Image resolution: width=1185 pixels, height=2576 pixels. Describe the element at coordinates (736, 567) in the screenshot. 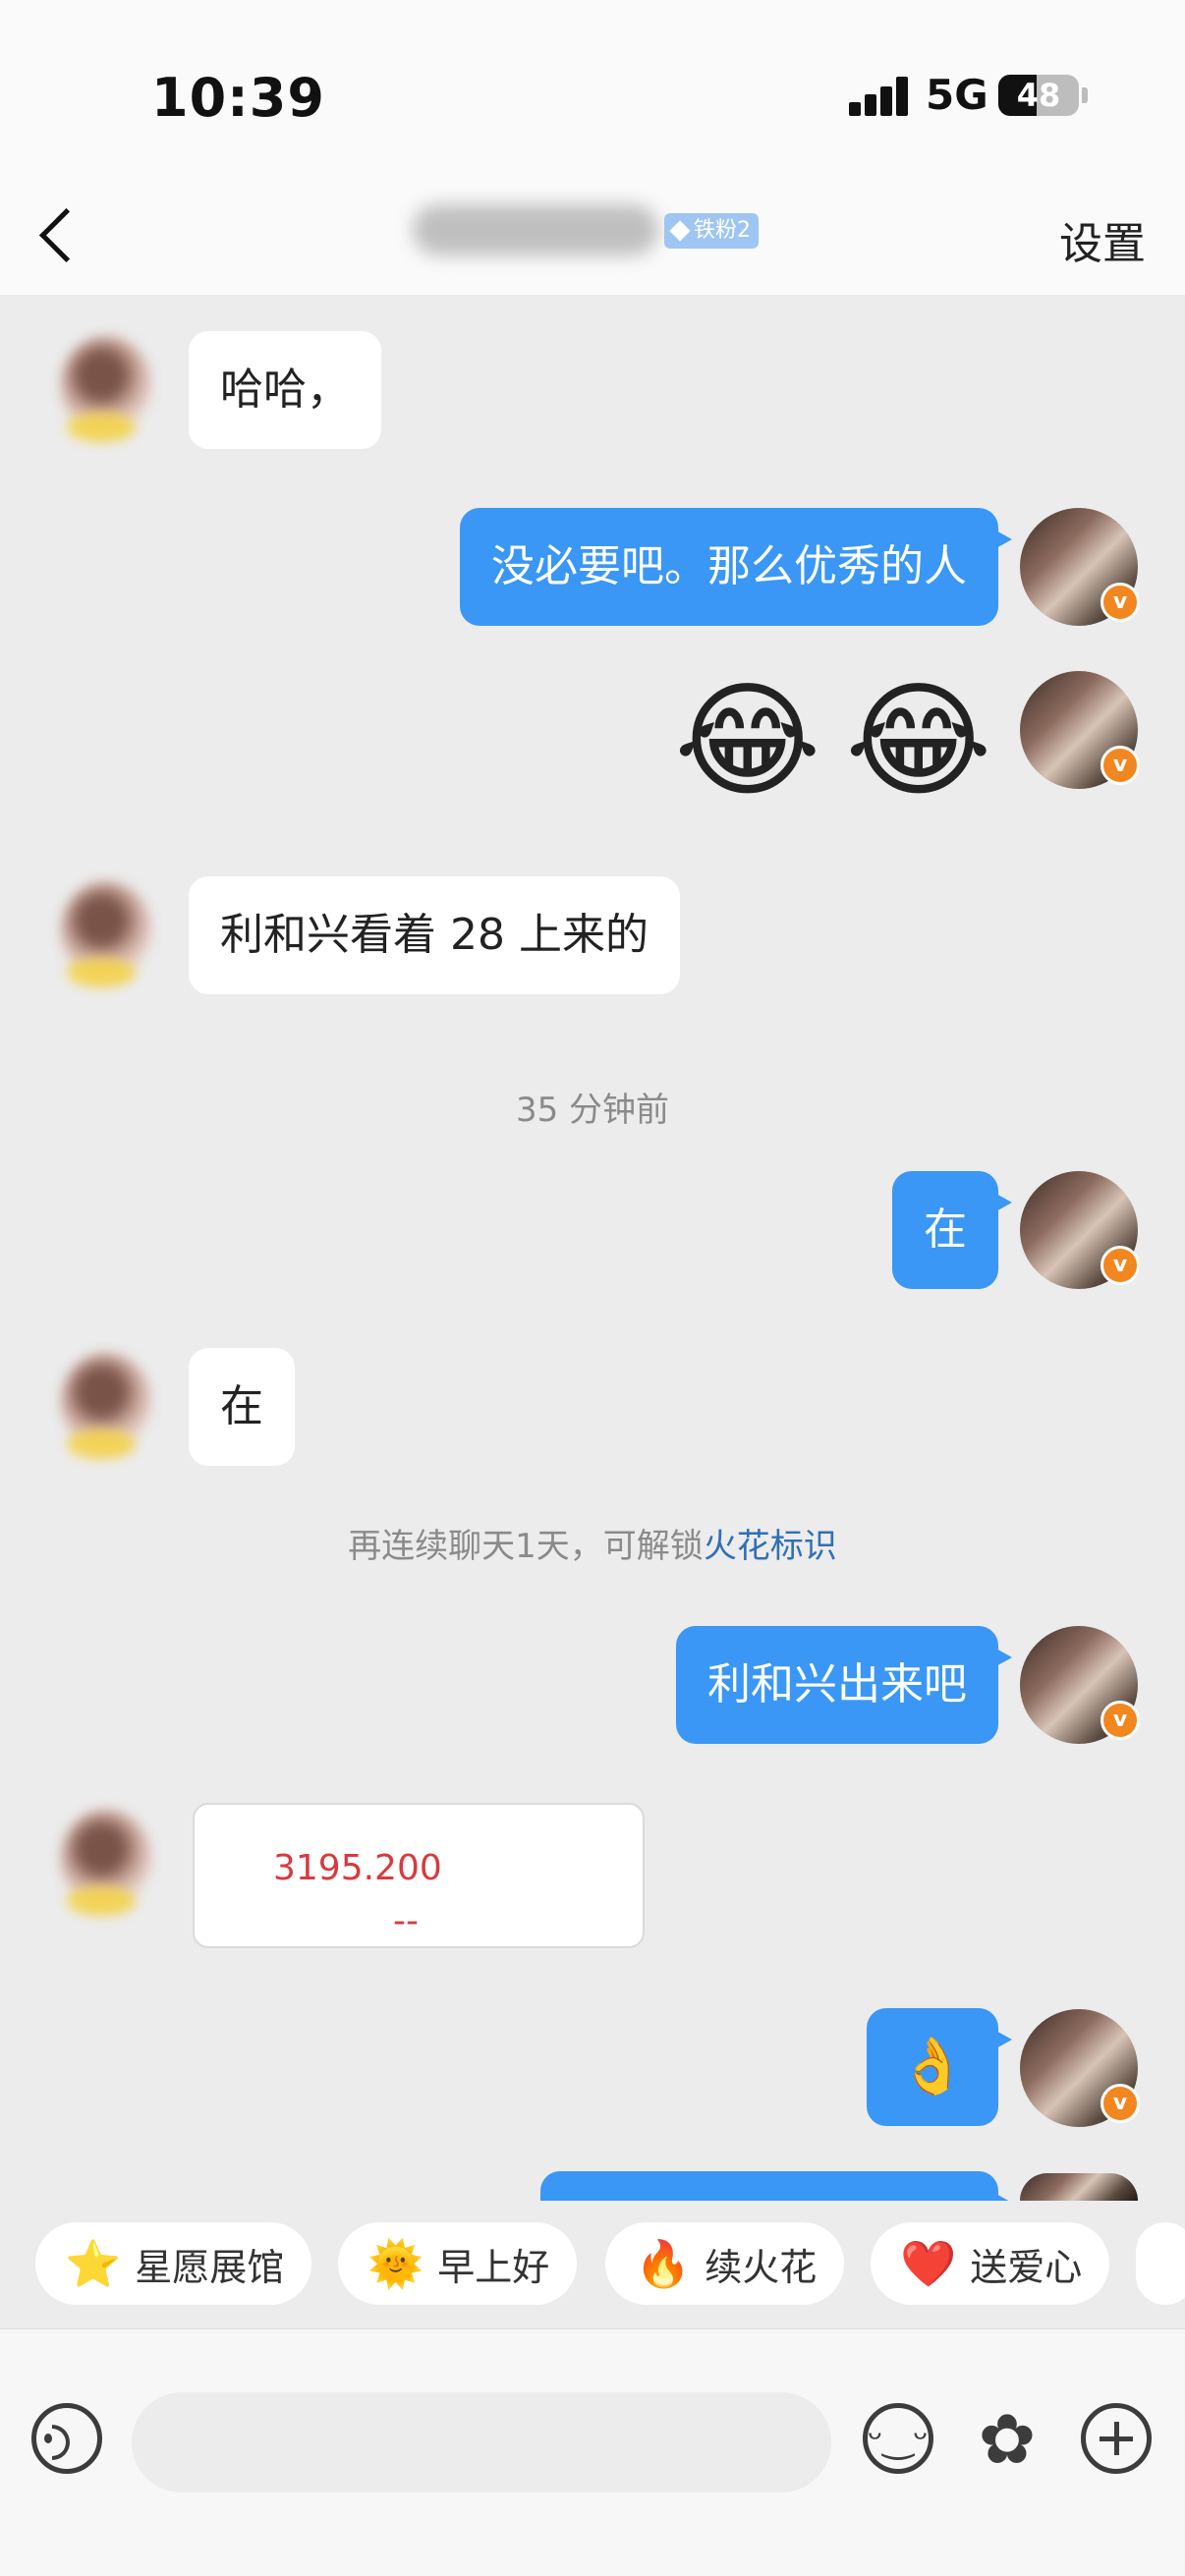

I see `outgoing-message: 没必要吧。那么优秀的人` at that location.